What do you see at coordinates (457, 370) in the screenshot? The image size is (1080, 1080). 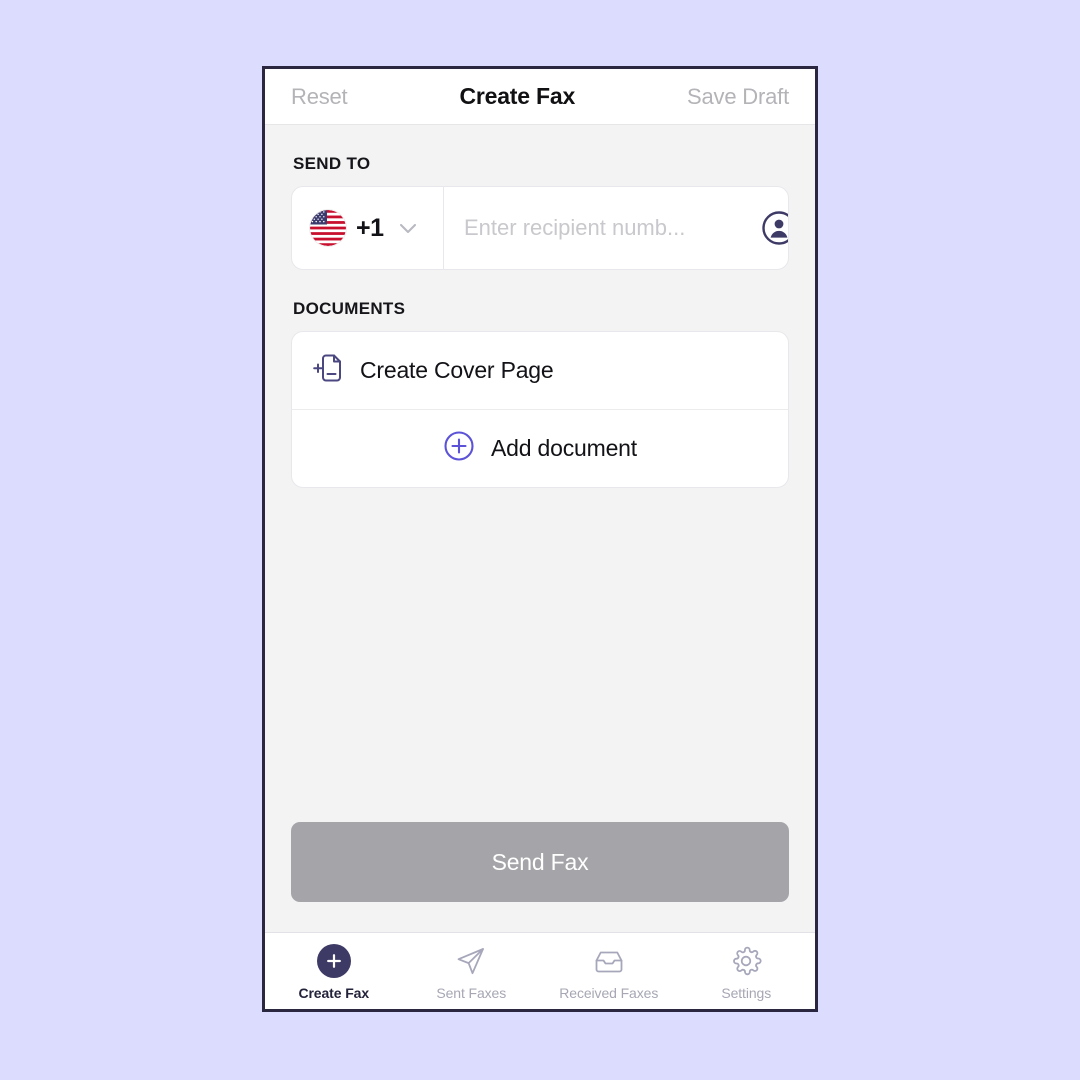 I see `create-cover-page-label: Create Cover Page` at bounding box center [457, 370].